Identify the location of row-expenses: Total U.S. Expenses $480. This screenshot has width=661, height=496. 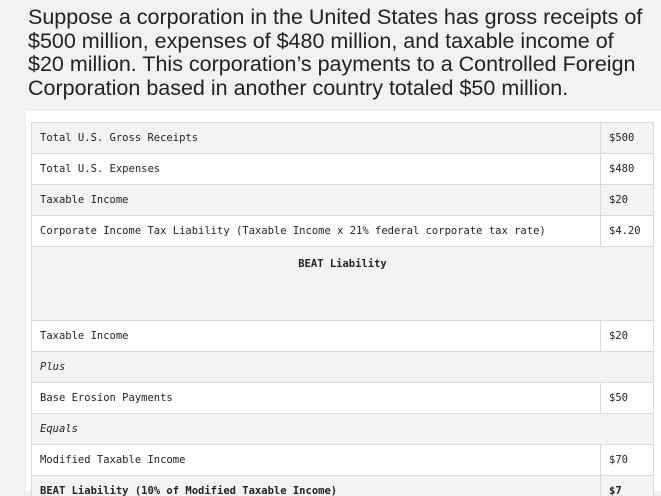
(342, 169).